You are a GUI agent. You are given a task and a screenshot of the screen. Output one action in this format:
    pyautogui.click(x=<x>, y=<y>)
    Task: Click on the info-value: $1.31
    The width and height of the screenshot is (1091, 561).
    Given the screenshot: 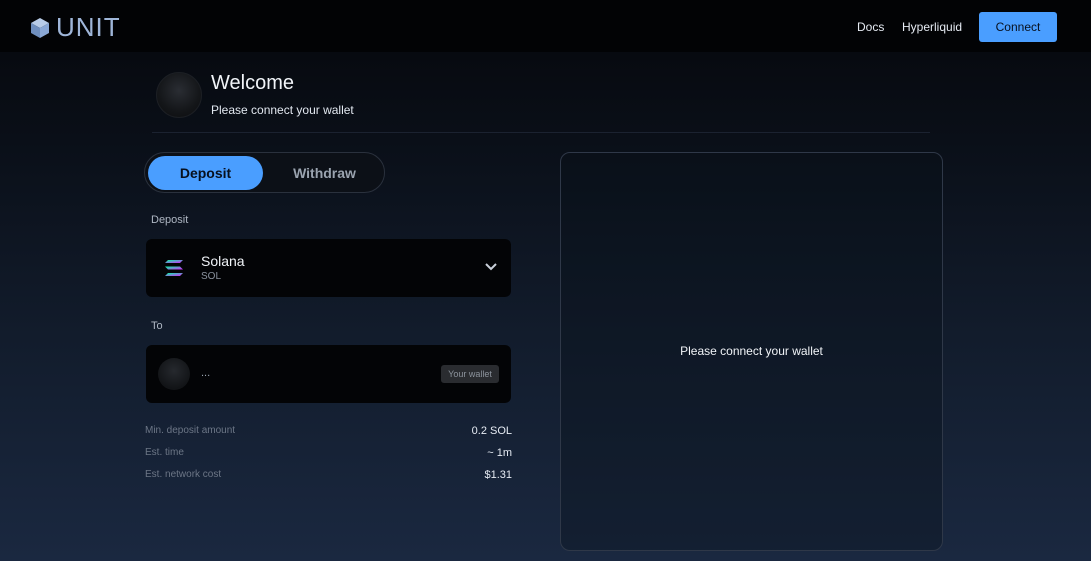 What is the action you would take?
    pyautogui.click(x=498, y=475)
    